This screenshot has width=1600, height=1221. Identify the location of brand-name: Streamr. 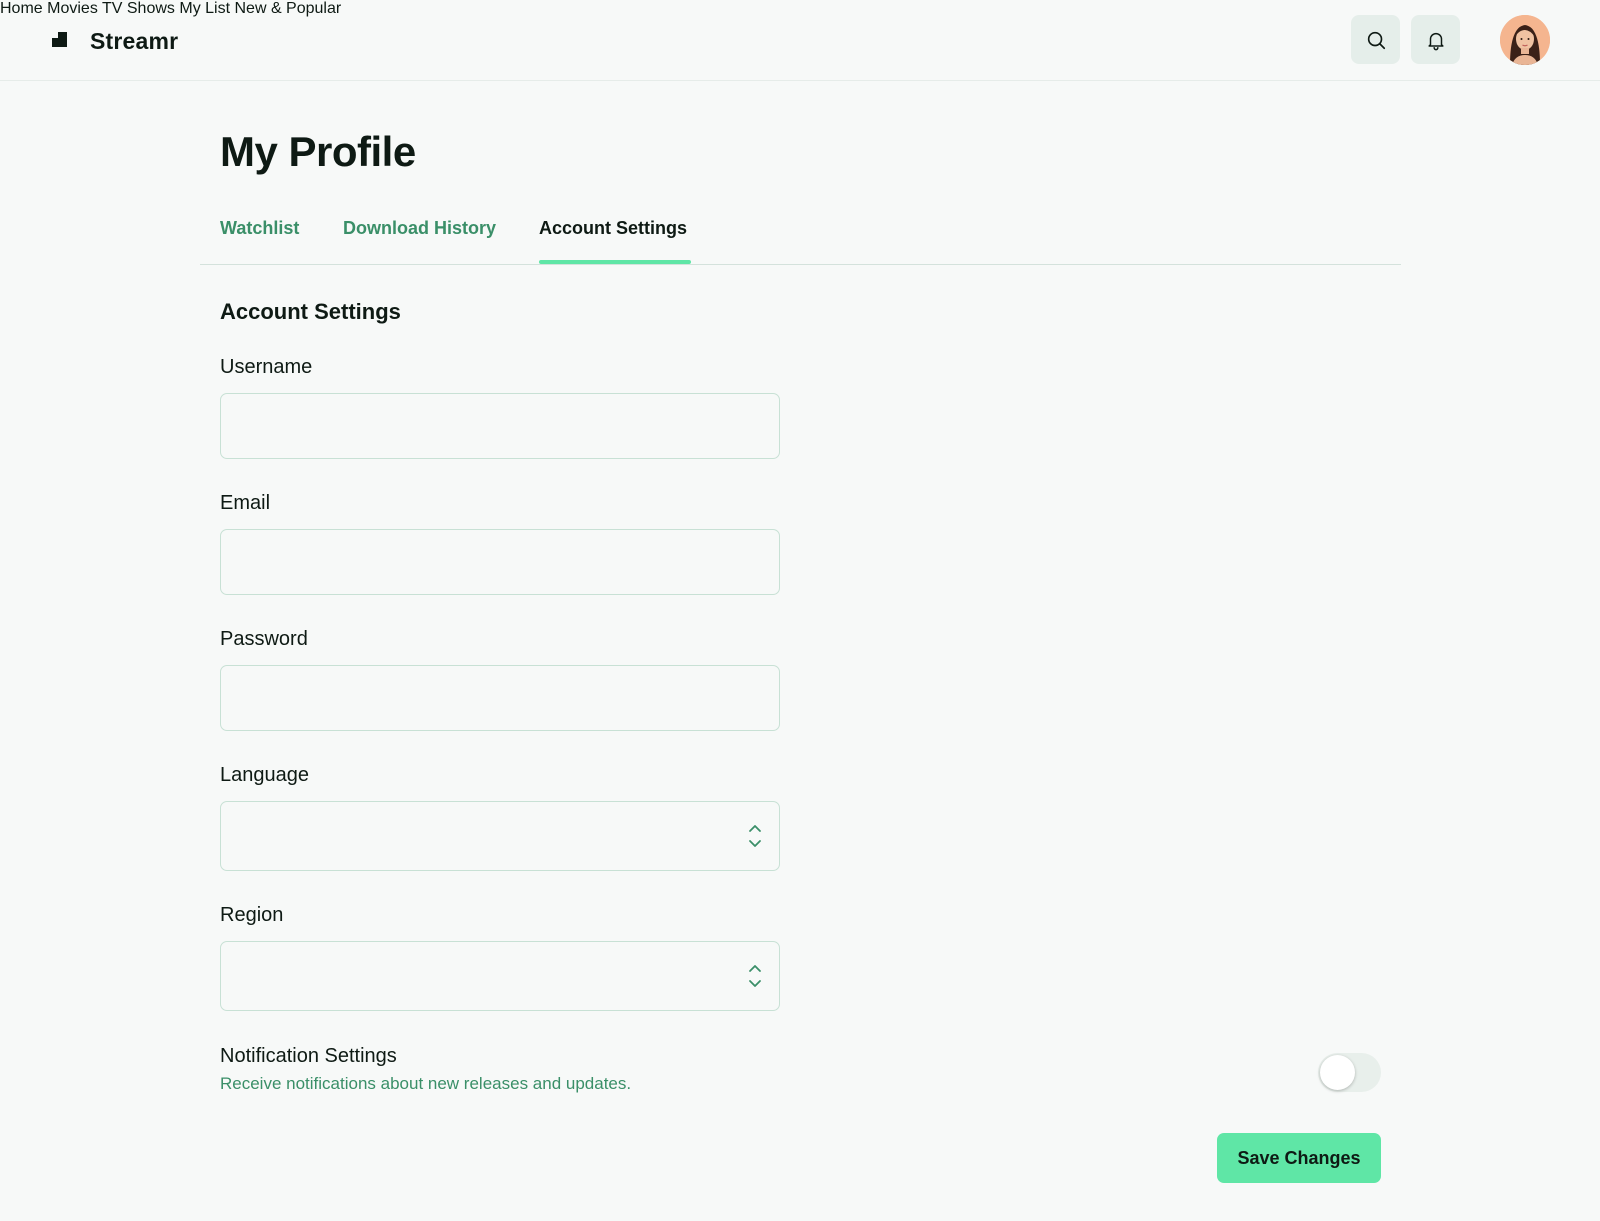
(134, 41).